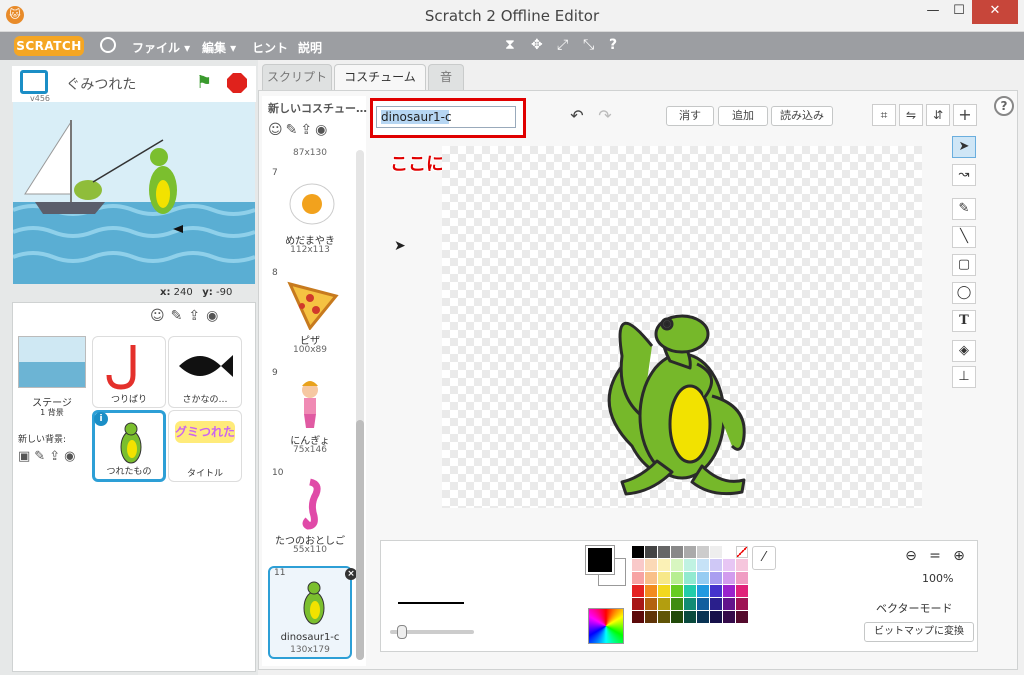 The width and height of the screenshot is (1024, 675). What do you see at coordinates (270, 47) in the screenshot?
I see `menu-tips: ヒント` at bounding box center [270, 47].